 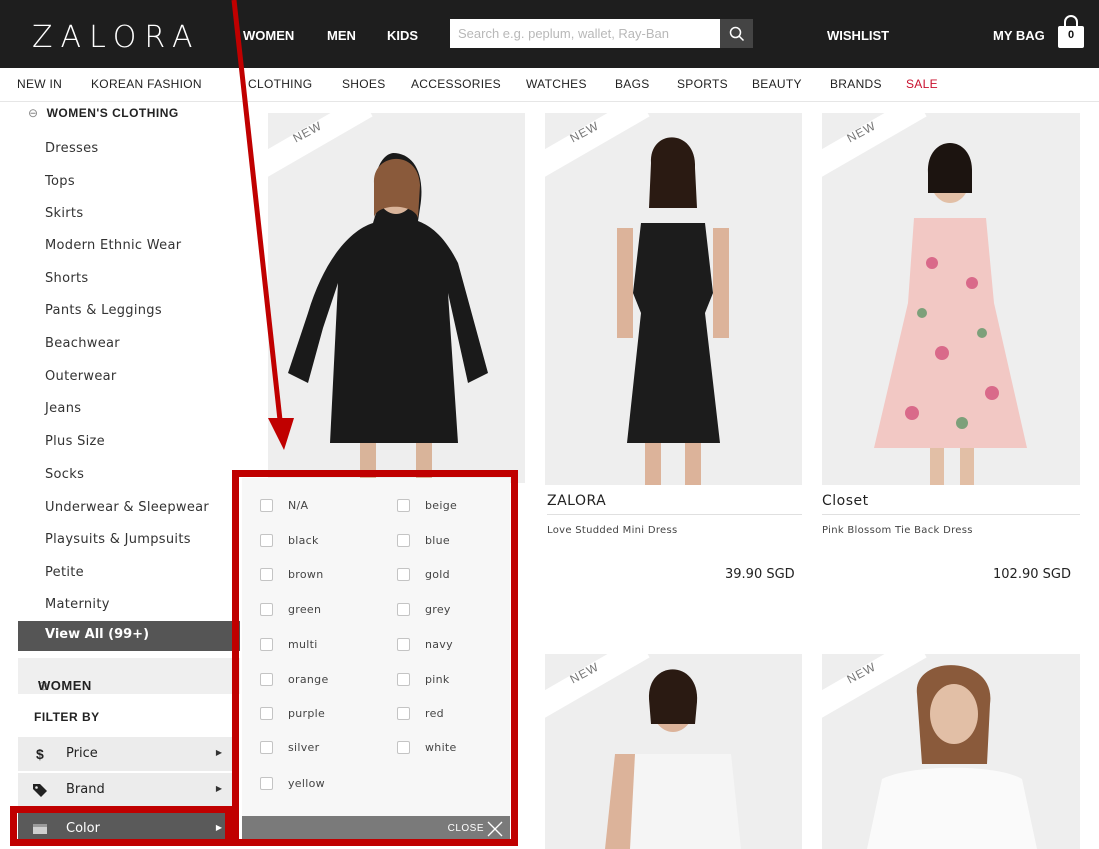 What do you see at coordinates (585, 33) in the screenshot?
I see `search-input` at bounding box center [585, 33].